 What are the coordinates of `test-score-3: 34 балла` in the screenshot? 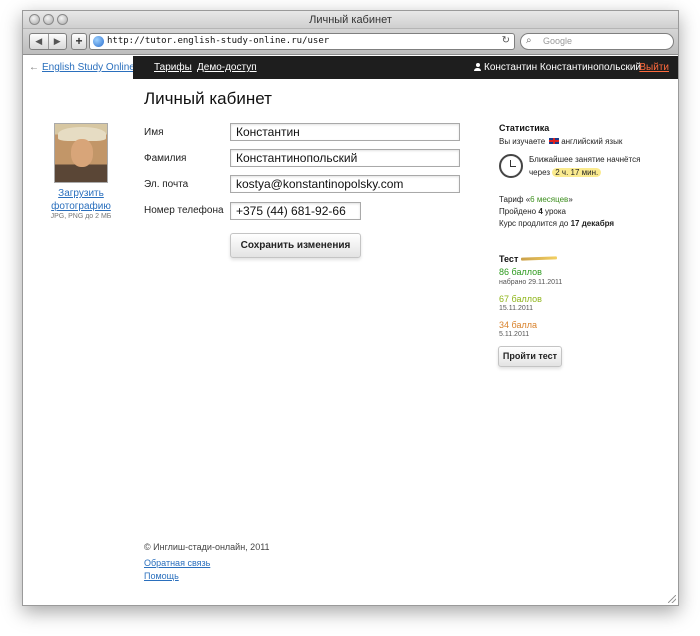 It's located at (518, 325).